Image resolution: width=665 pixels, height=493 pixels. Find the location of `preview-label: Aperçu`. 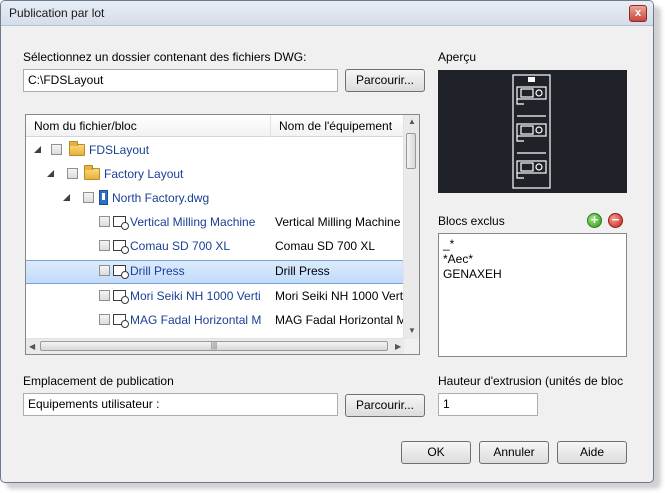

preview-label: Aperçu is located at coordinates (457, 57).